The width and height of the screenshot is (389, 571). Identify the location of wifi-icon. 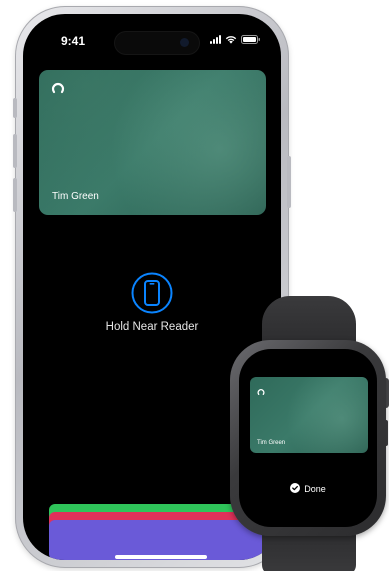
(231, 39).